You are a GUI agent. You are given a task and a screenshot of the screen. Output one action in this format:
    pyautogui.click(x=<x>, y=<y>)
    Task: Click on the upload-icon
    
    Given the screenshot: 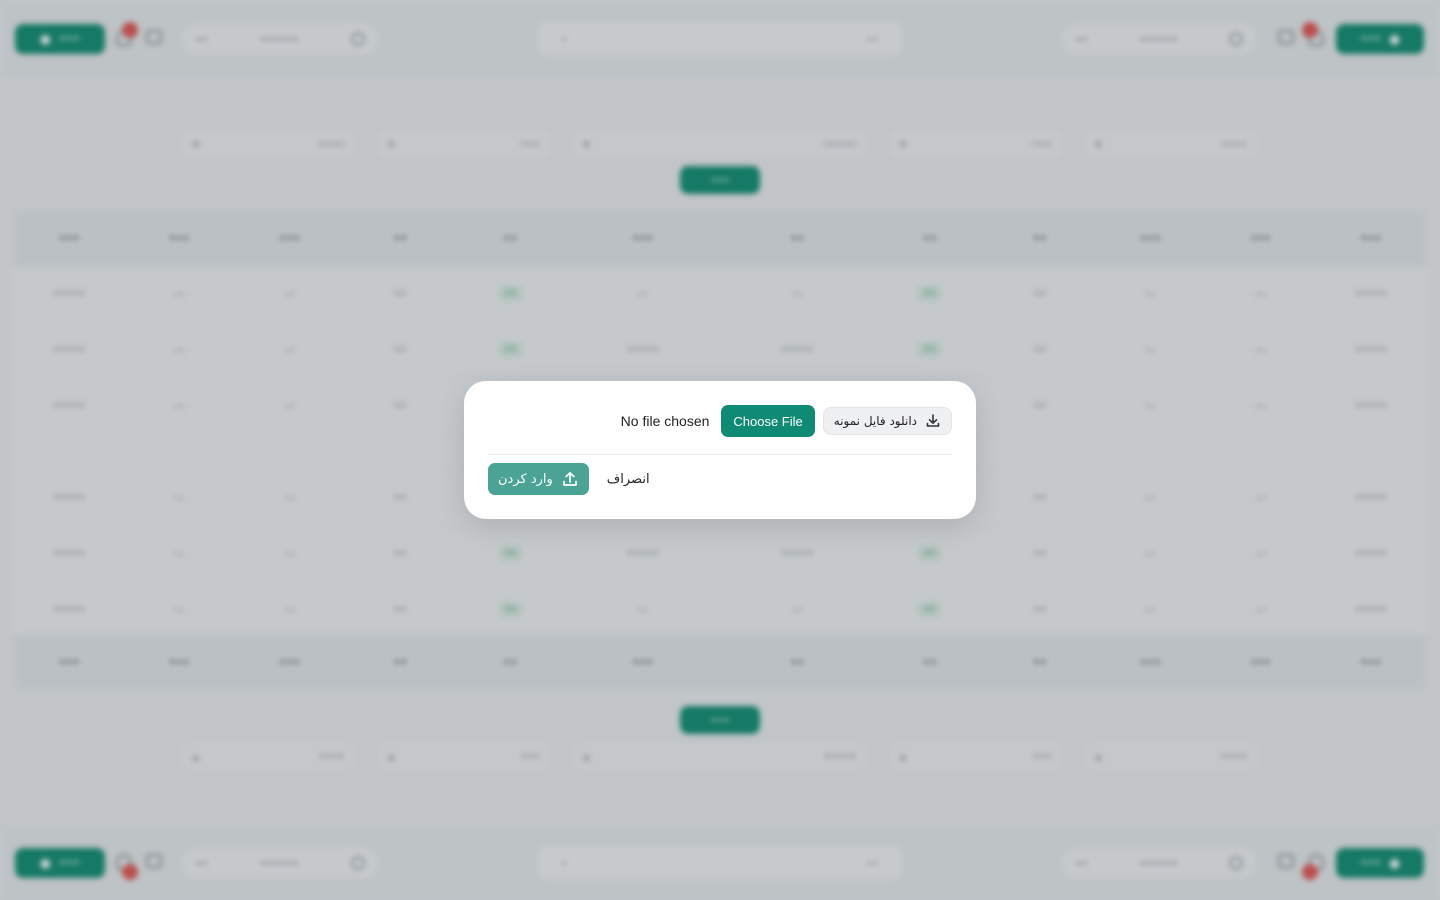 What is the action you would take?
    pyautogui.click(x=569, y=478)
    